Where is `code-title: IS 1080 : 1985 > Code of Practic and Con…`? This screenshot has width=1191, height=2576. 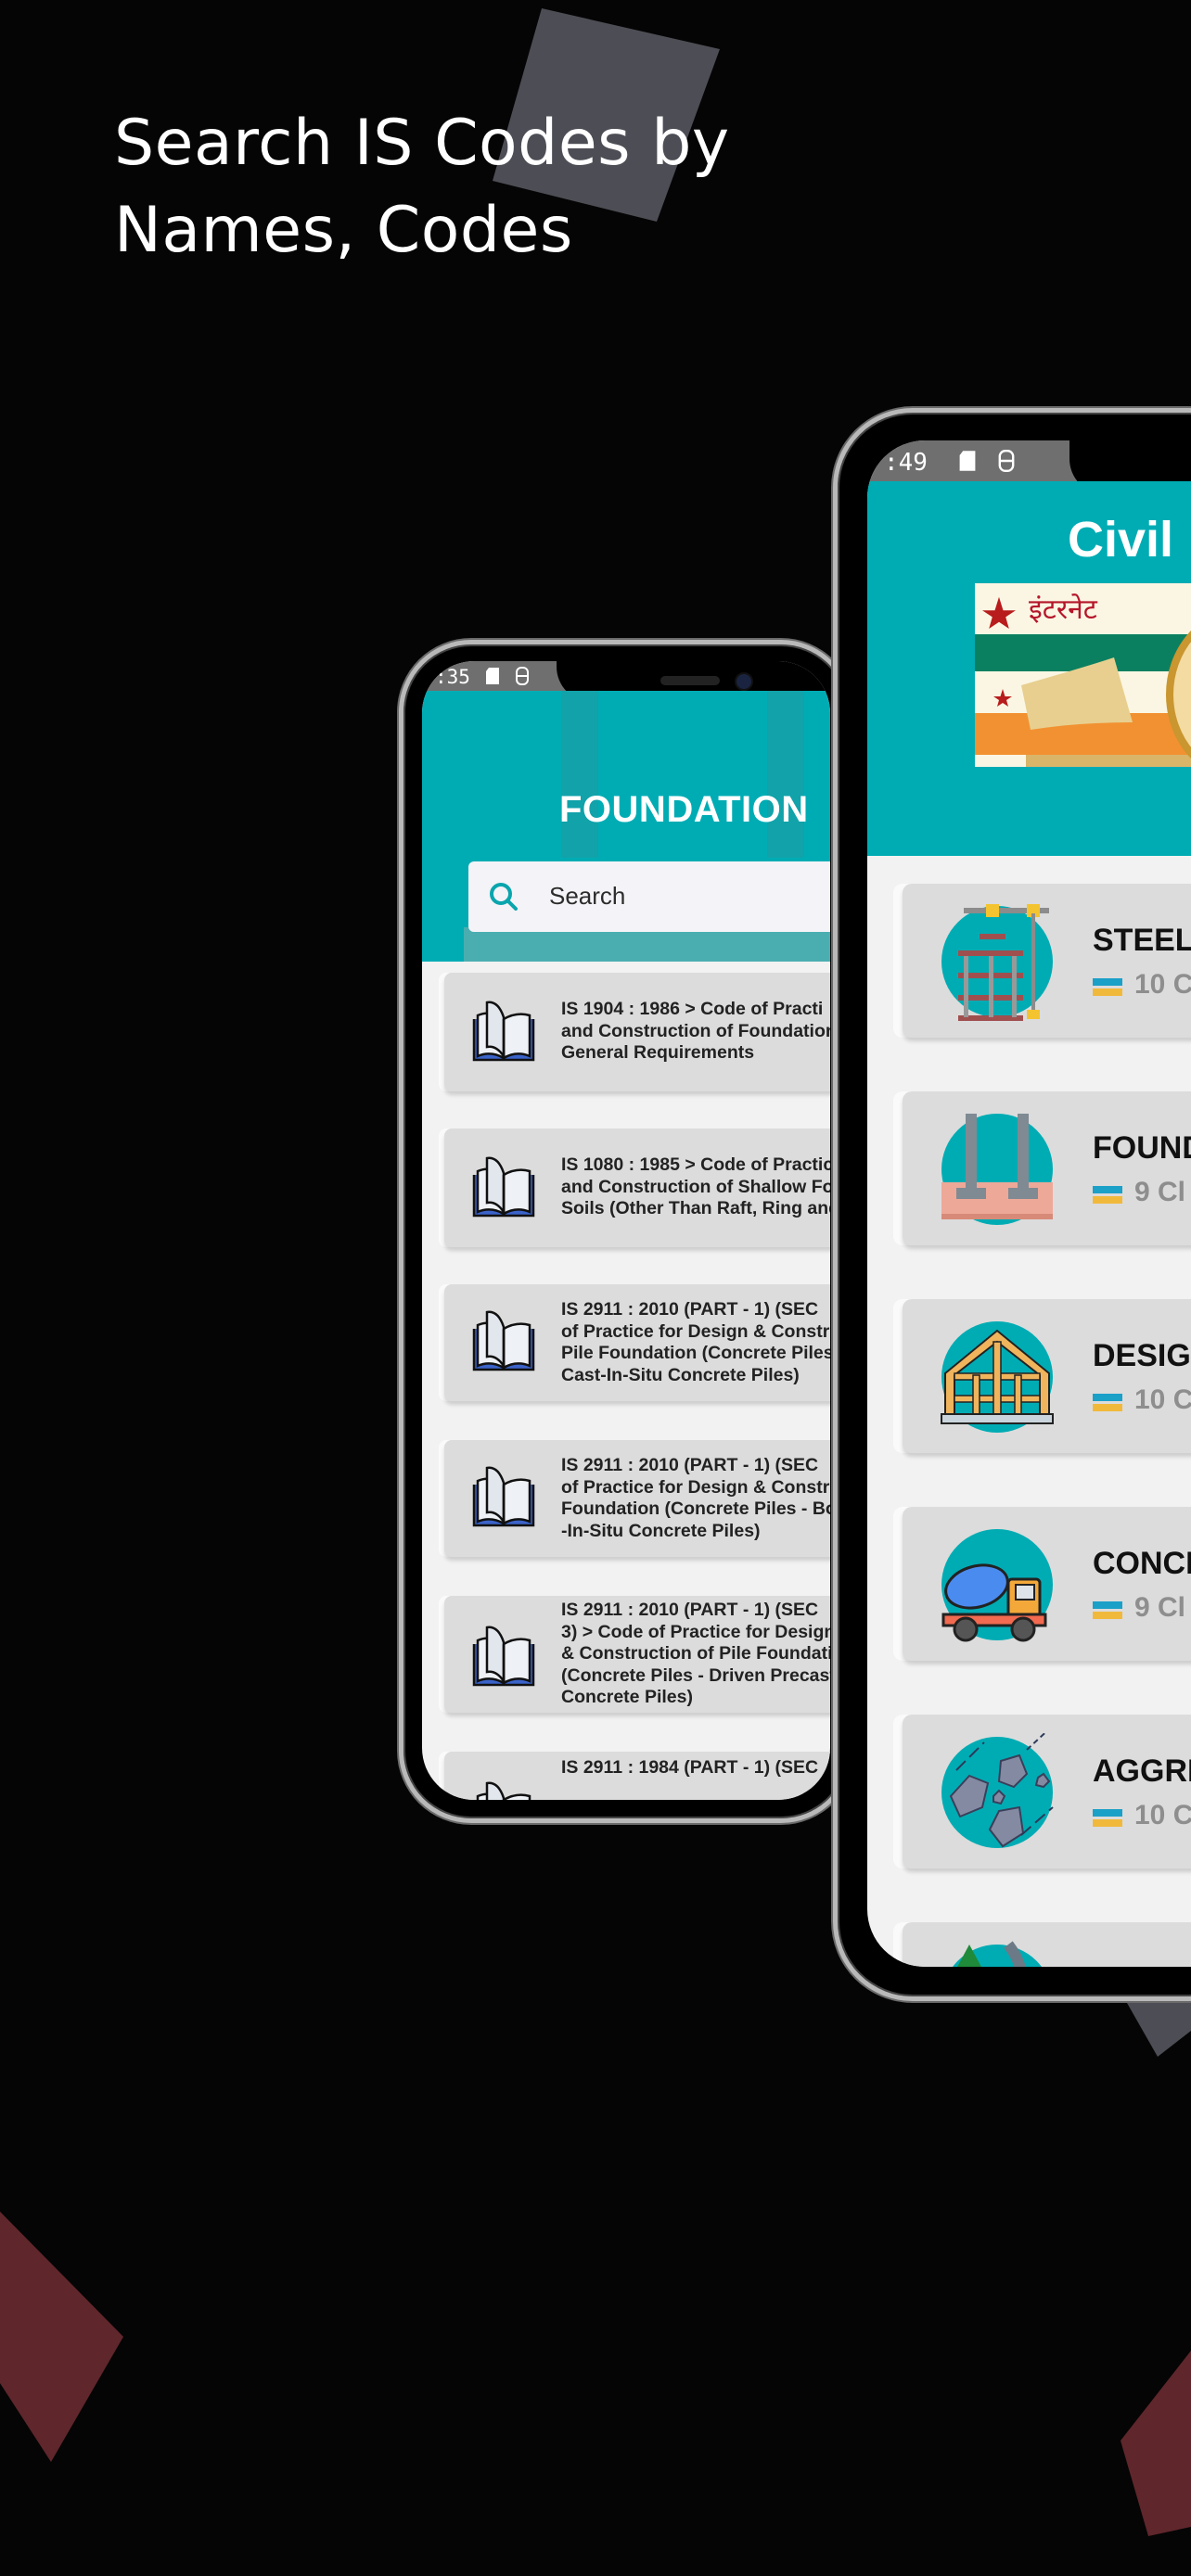 code-title: IS 1080 : 1985 > Code of Practic and Con… is located at coordinates (695, 1186).